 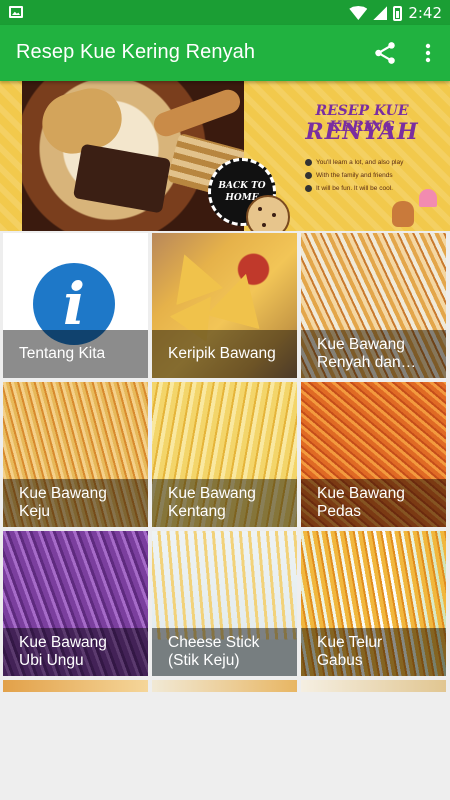 I want to click on grid-item-kue-bawang-ubi-ungu: Kue Bawang Ubi Ungu, so click(x=75, y=603).